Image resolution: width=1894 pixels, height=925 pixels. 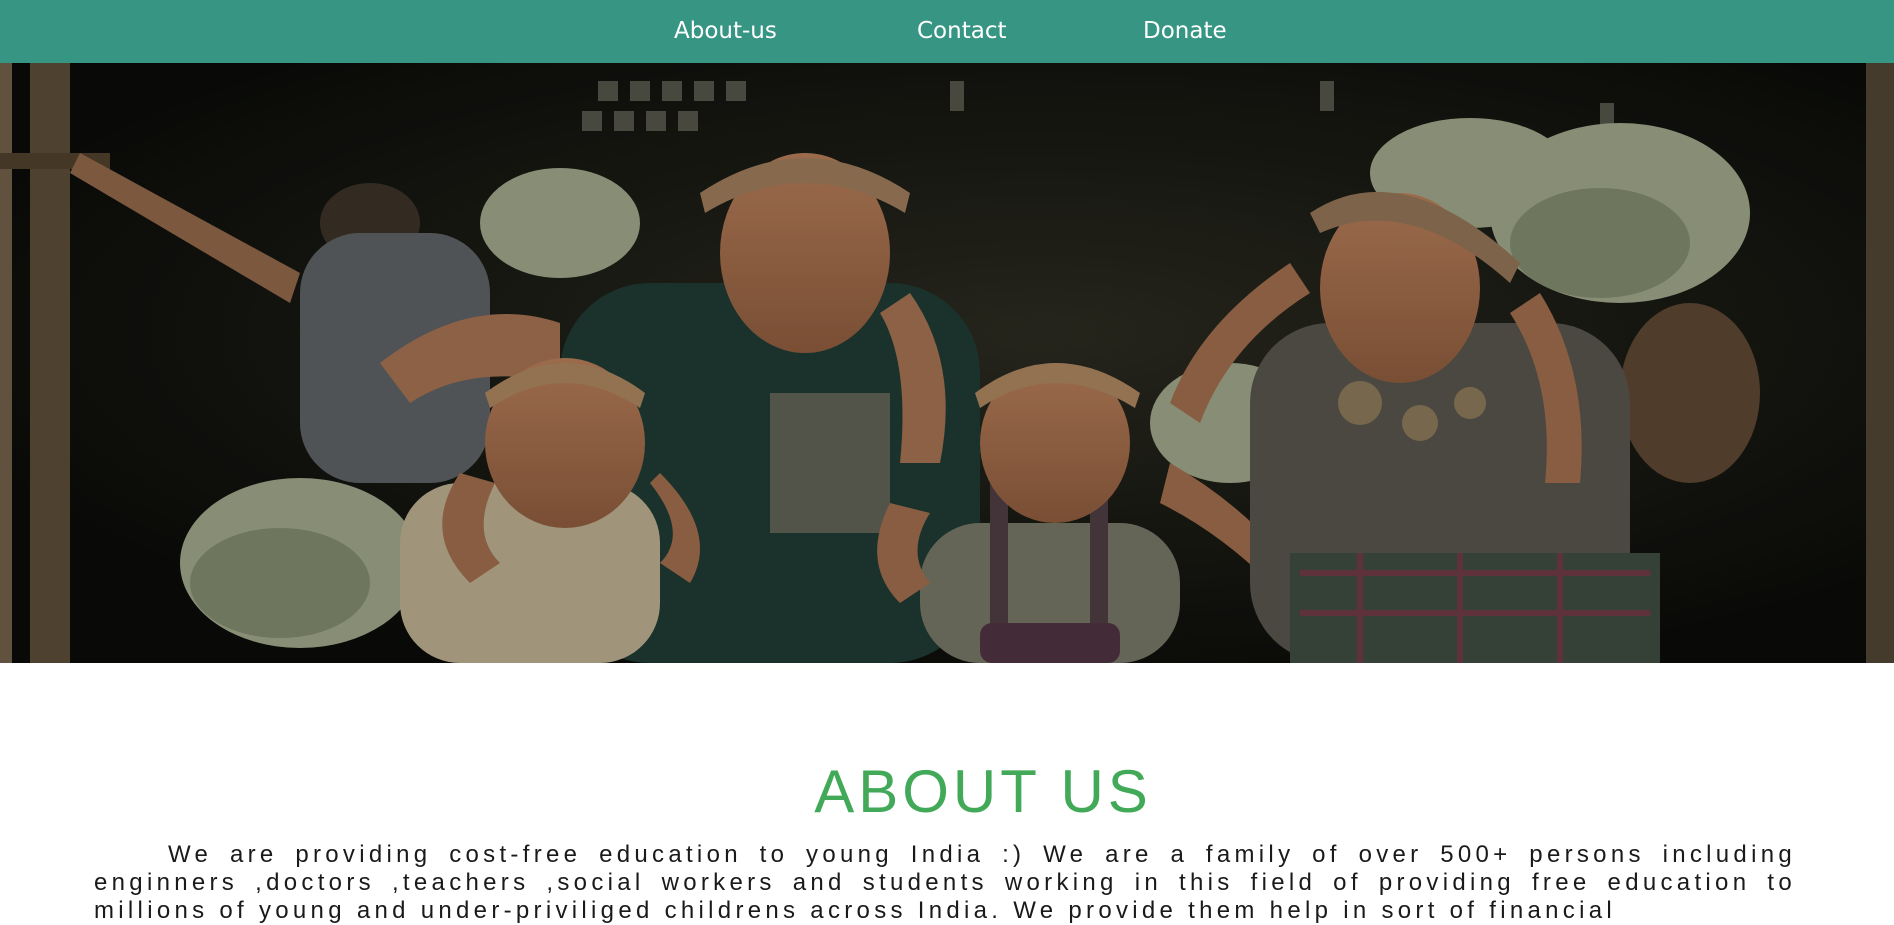 I want to click on about-us-heading: ABOUT US, so click(x=983, y=791).